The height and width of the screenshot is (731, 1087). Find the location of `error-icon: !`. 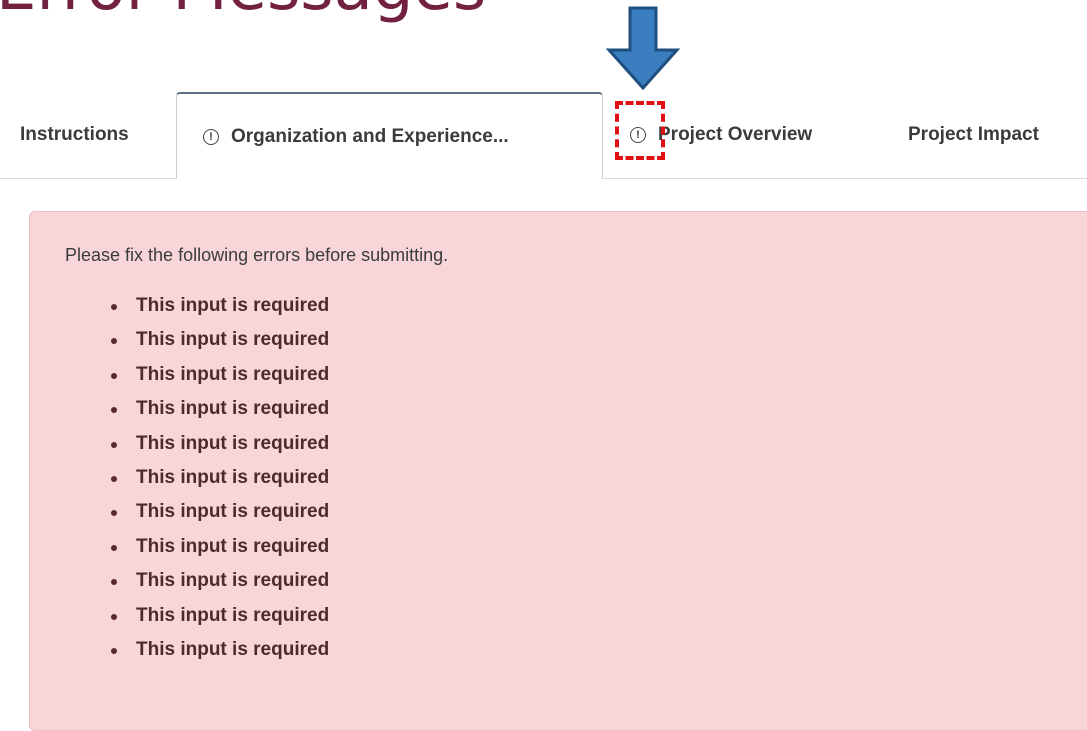

error-icon: ! is located at coordinates (211, 136).